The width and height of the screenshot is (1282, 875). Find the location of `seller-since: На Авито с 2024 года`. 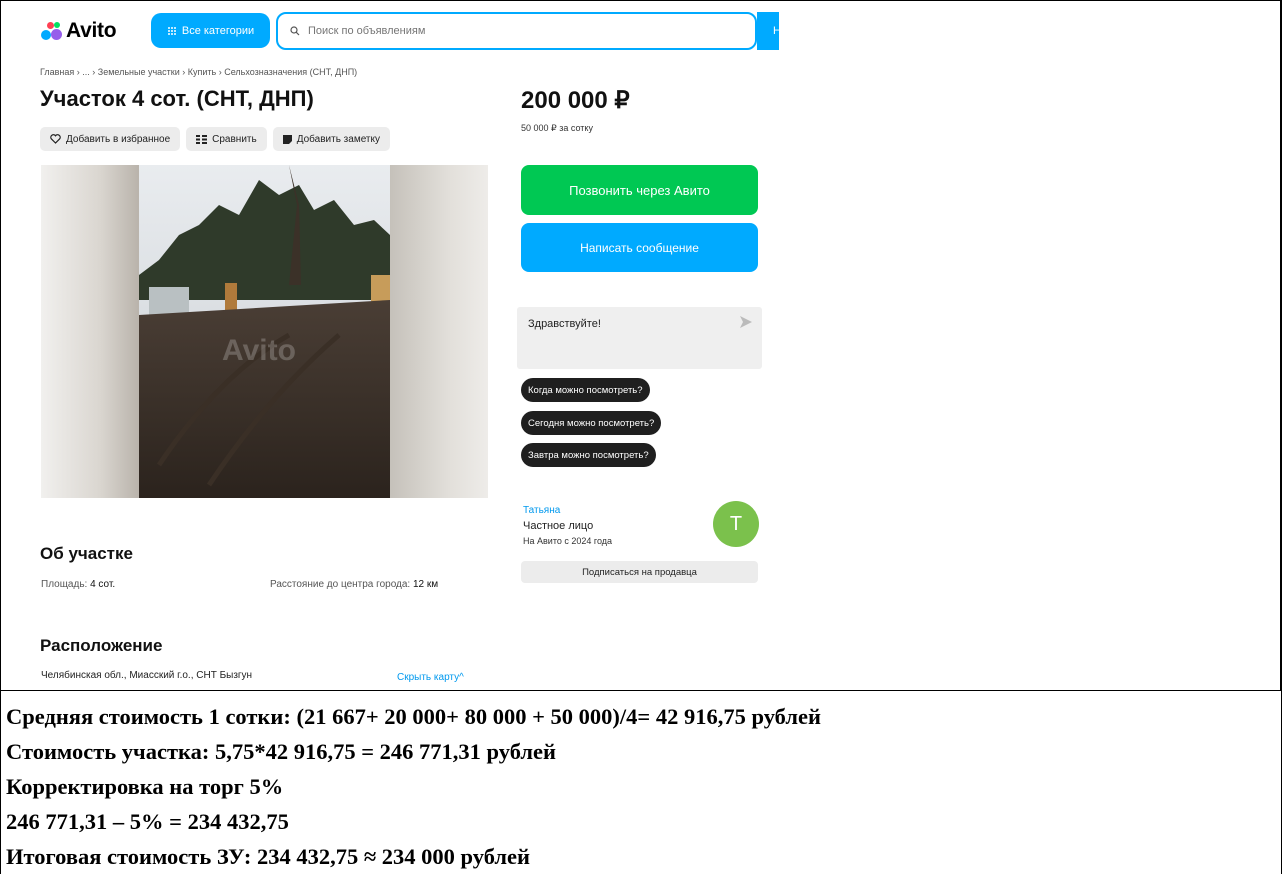

seller-since: На Авито с 2024 года is located at coordinates (568, 541).